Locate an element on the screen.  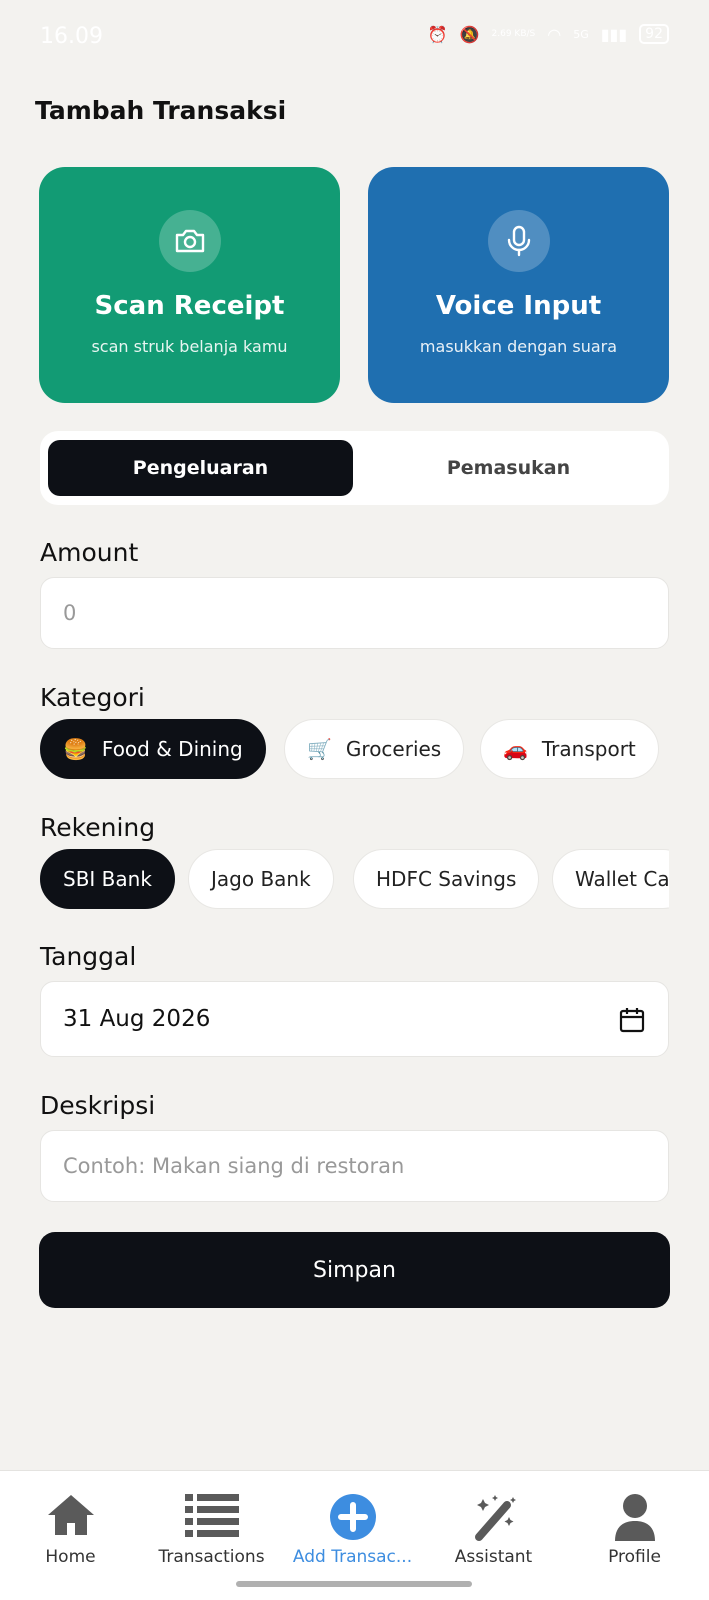
voice-input-title: Voice Input is located at coordinates (518, 306).